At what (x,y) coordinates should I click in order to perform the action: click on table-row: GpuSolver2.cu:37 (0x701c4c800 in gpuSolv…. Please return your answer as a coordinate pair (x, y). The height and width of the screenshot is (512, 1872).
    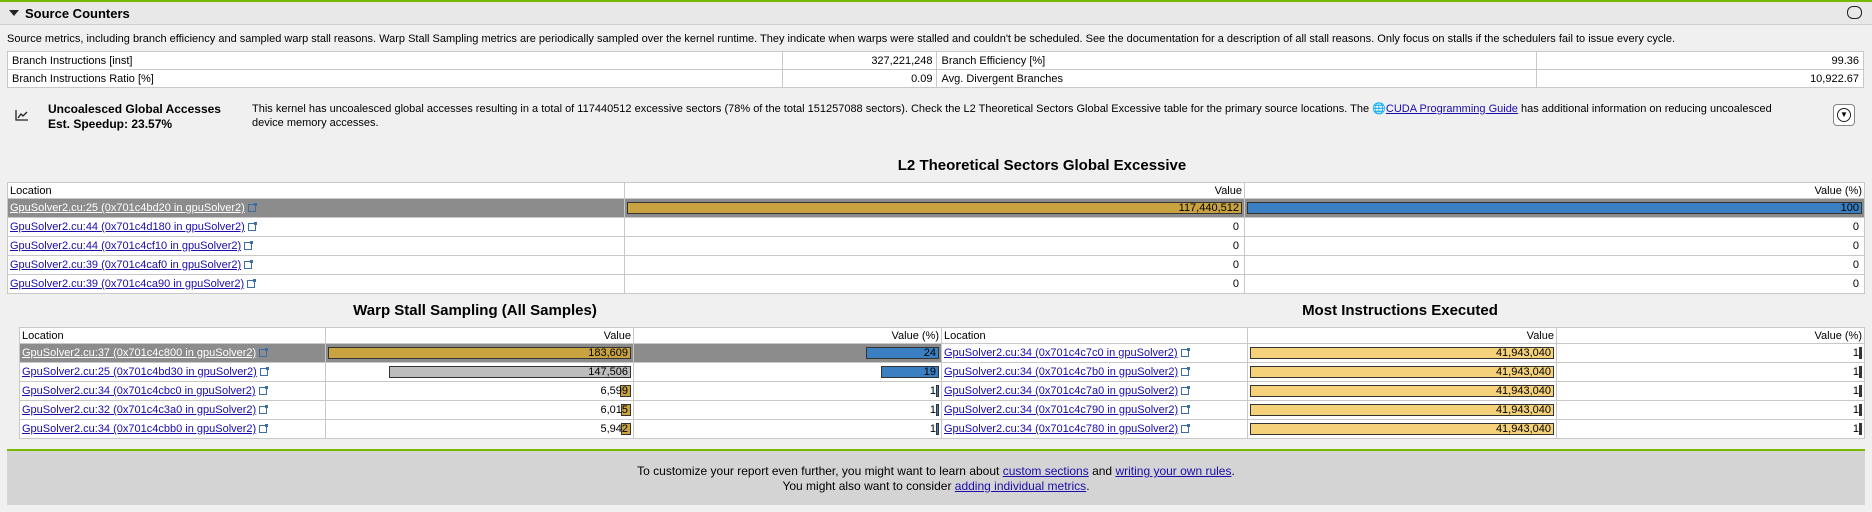
    Looking at the image, I should click on (480, 353).